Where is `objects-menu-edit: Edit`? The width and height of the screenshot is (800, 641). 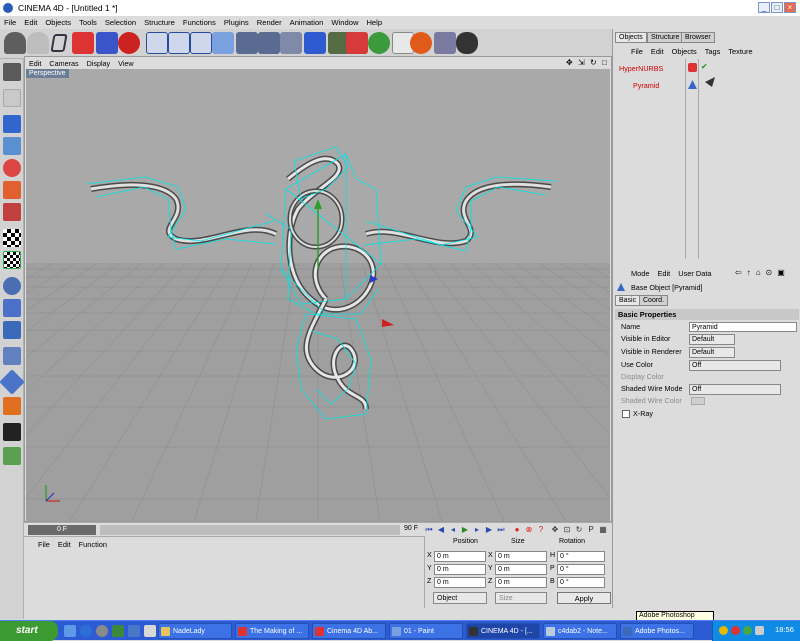
objects-menu-edit: Edit is located at coordinates (657, 51).